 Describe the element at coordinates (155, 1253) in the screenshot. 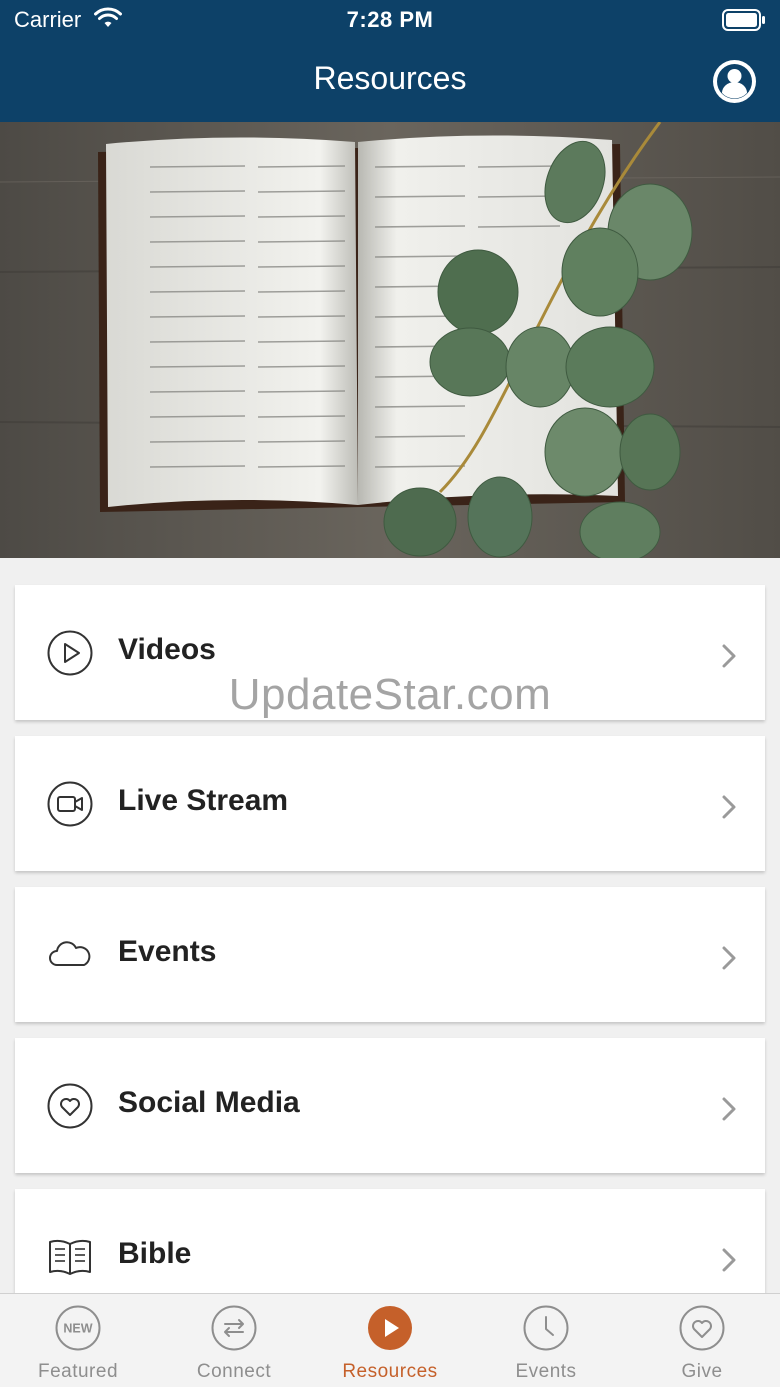

I see `menu-item-label: Bible` at that location.